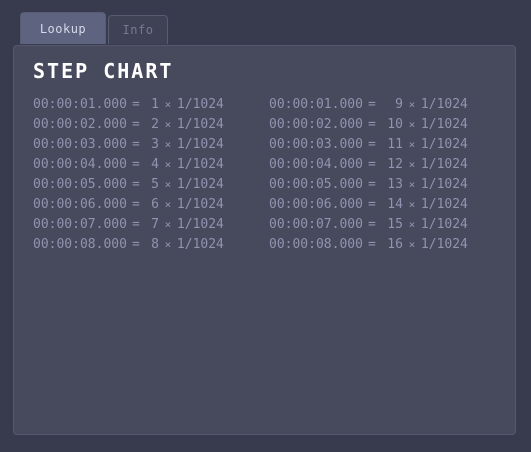 Image resolution: width=531 pixels, height=452 pixels. I want to click on step-entry-left: 00:00:07.000 = 7 × 1/1024, so click(151, 224).